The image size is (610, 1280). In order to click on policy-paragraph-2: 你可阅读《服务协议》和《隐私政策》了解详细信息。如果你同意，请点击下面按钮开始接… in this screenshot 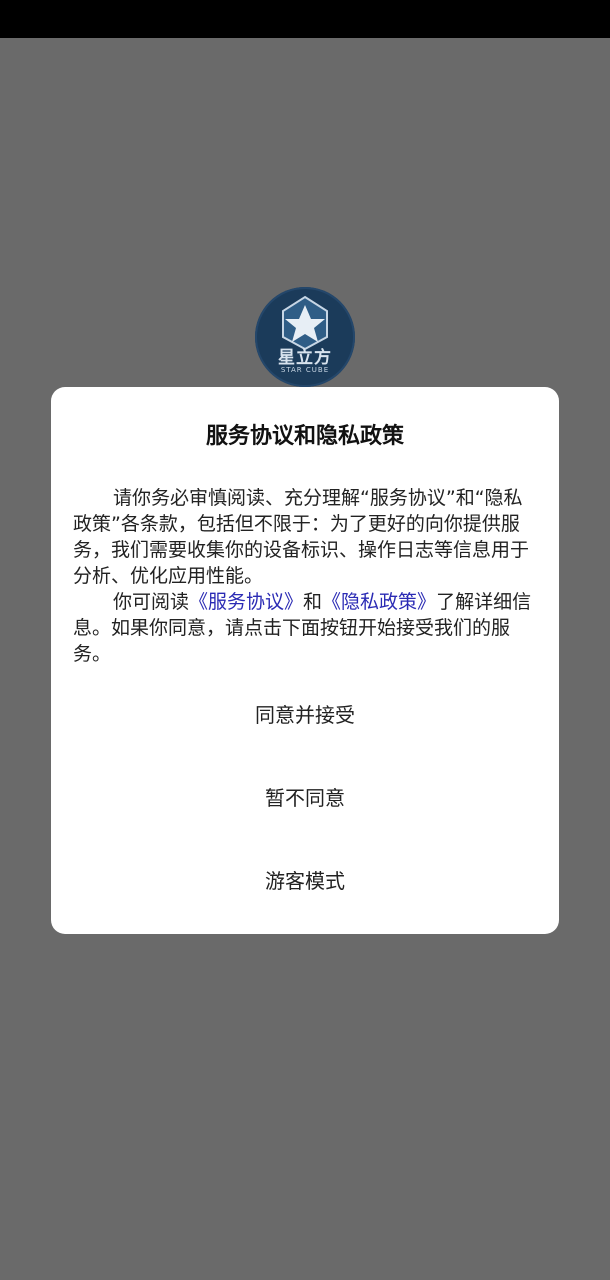, I will do `click(306, 628)`.